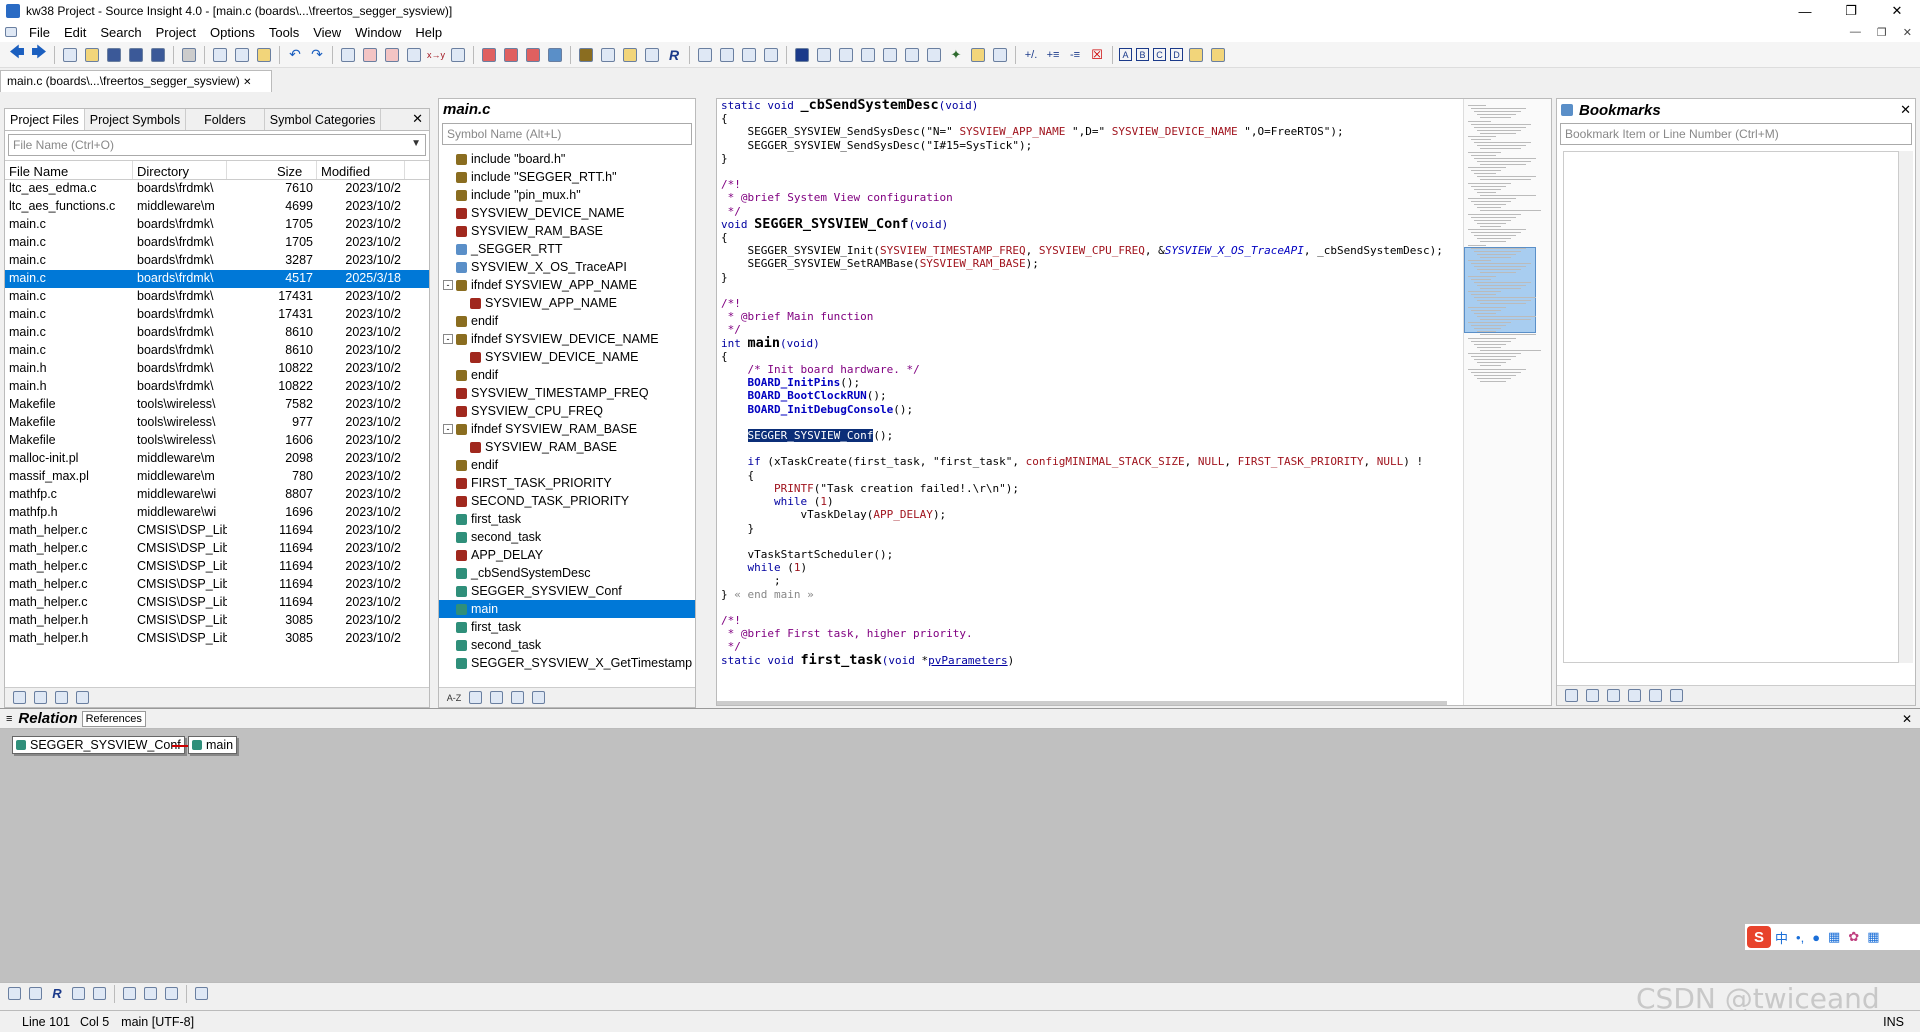  Describe the element at coordinates (217, 441) in the screenshot. I see `table-row: Makefile tools\wireless\ 1606 2023/10/2` at that location.